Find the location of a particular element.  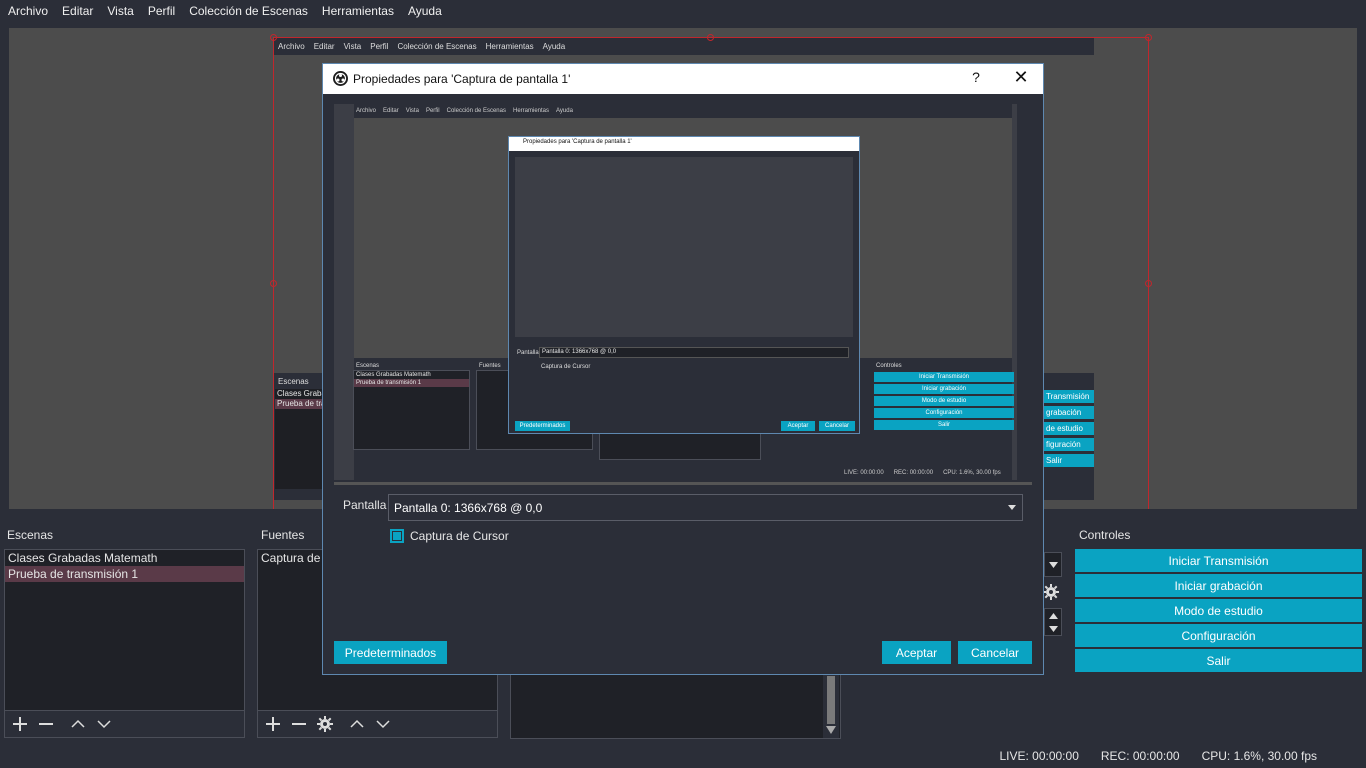

transition-settings-button is located at coordinates (1051, 593).